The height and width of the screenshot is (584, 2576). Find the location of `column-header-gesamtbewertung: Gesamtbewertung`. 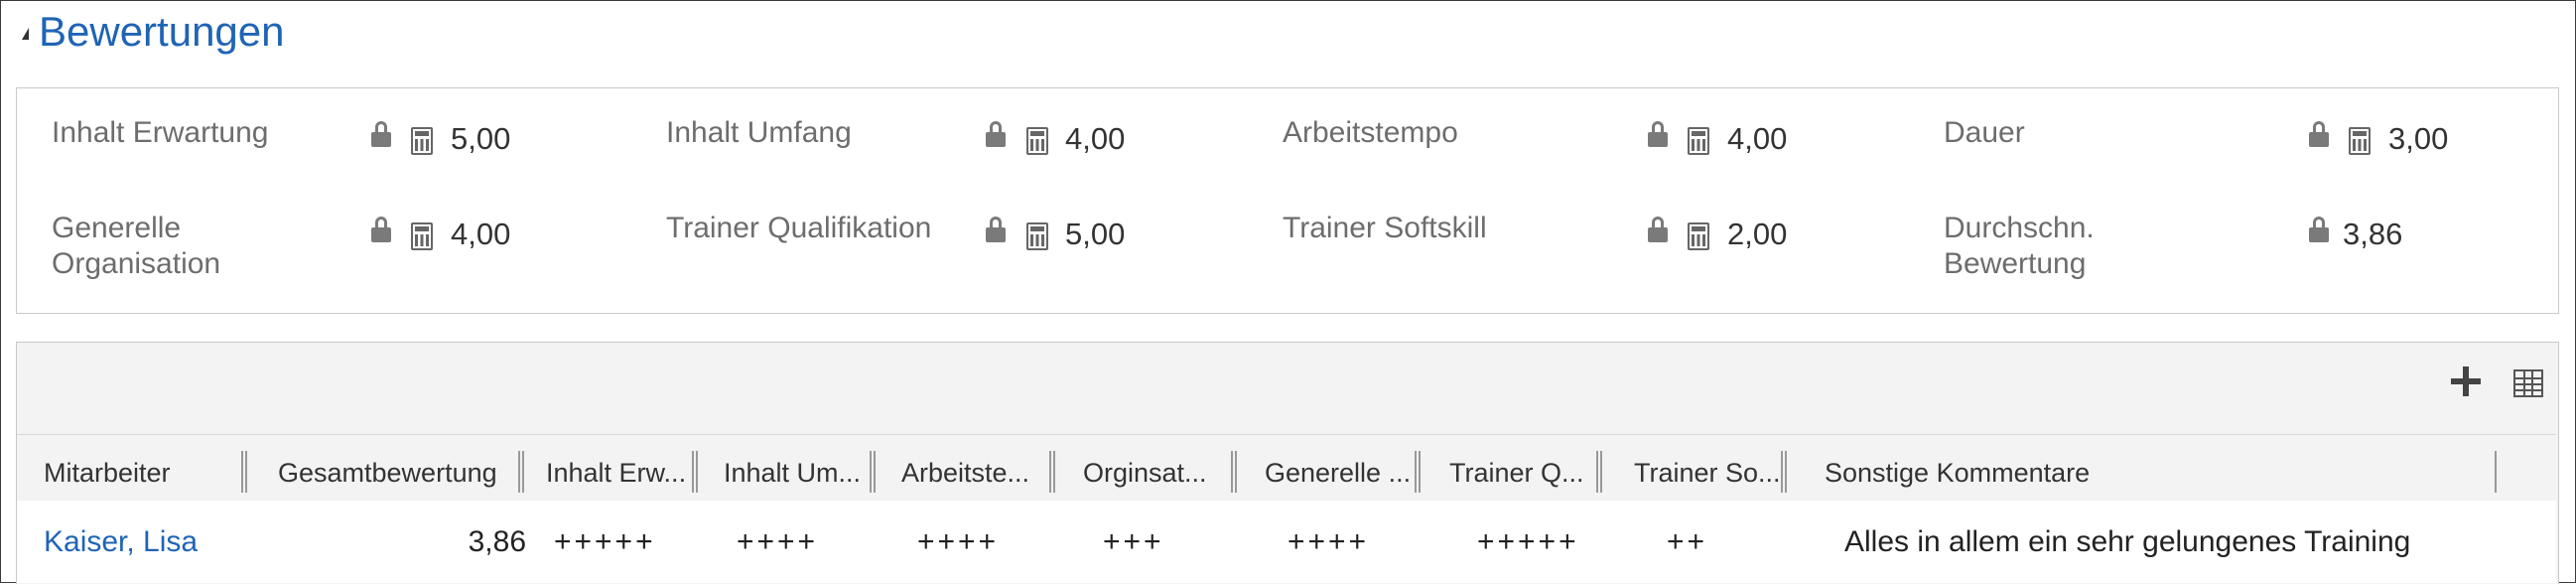

column-header-gesamtbewertung: Gesamtbewertung is located at coordinates (392, 473).